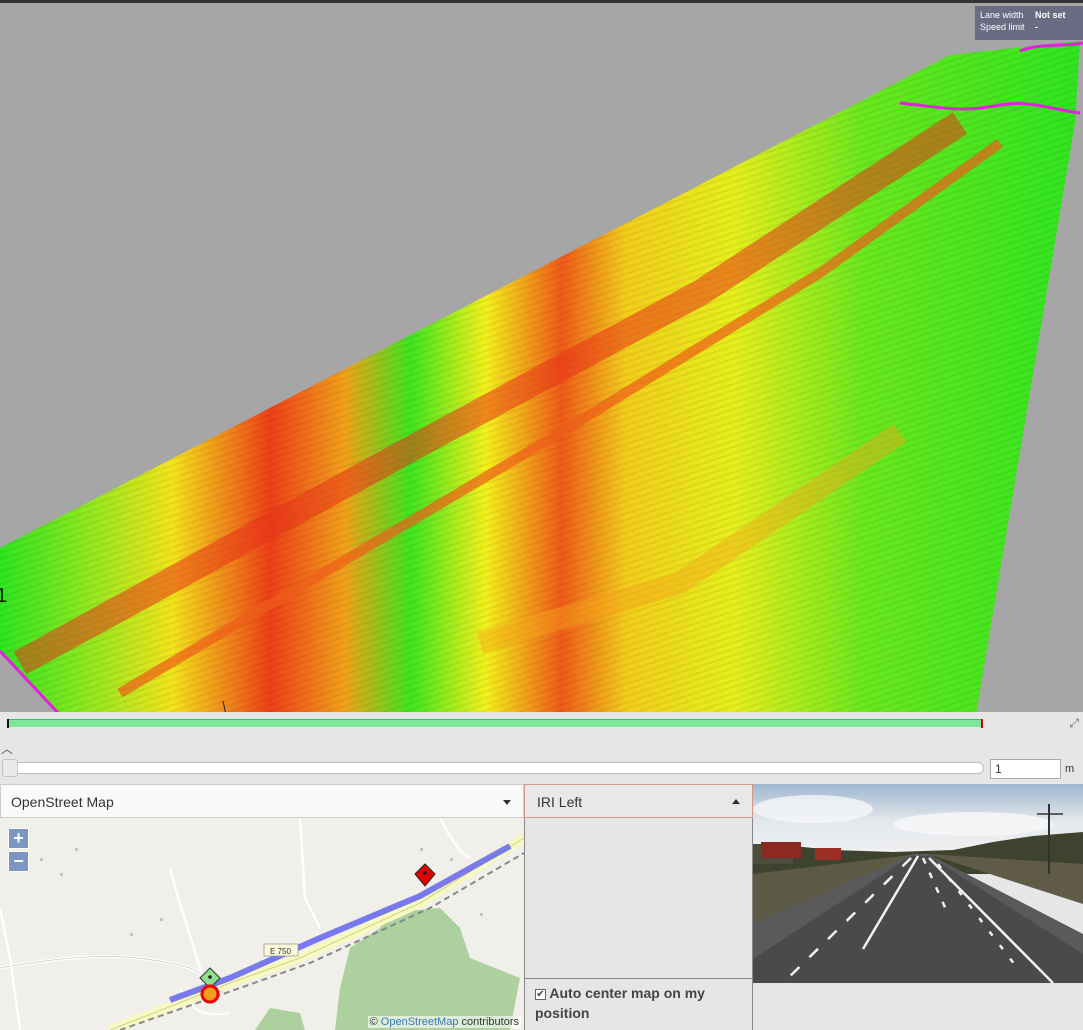  I want to click on lane-width-value: Not set, so click(1050, 15).